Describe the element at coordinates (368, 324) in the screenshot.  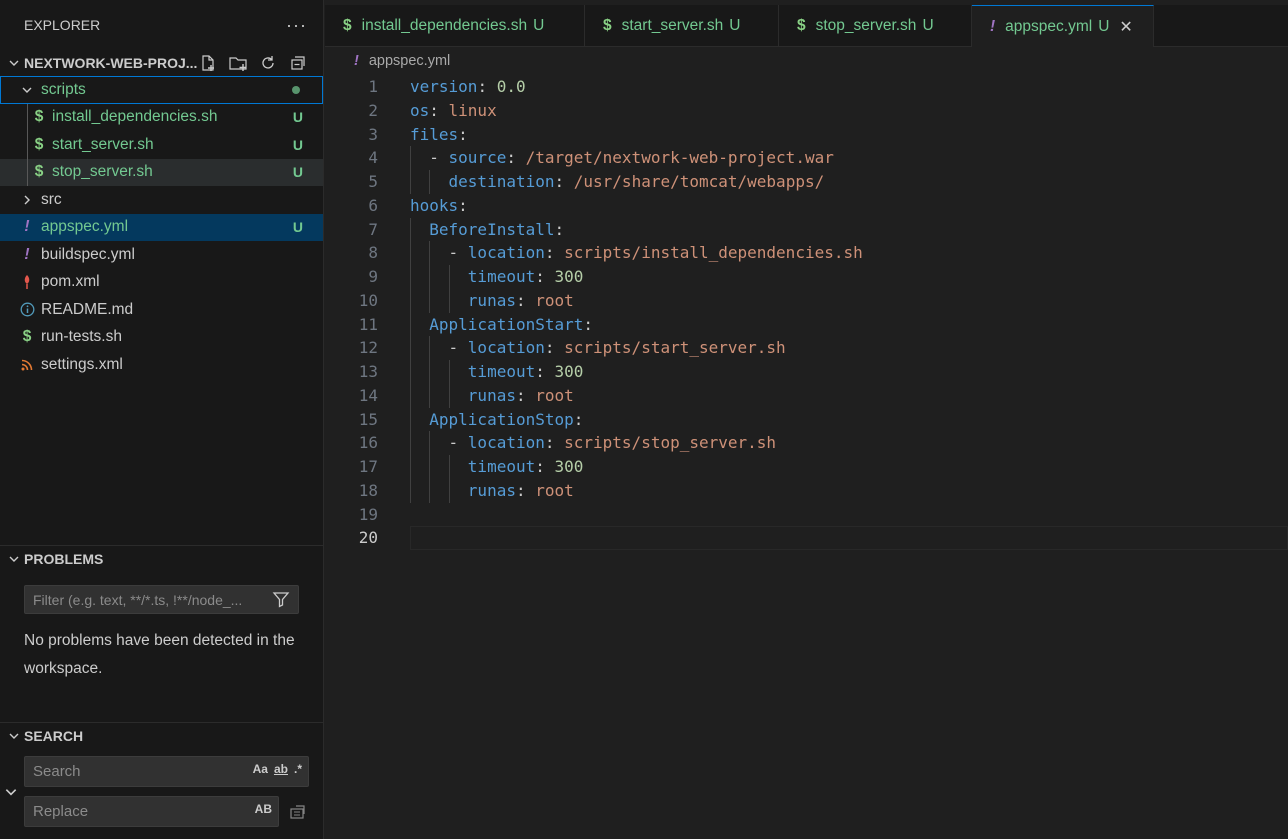
I see `line-number: 11` at that location.